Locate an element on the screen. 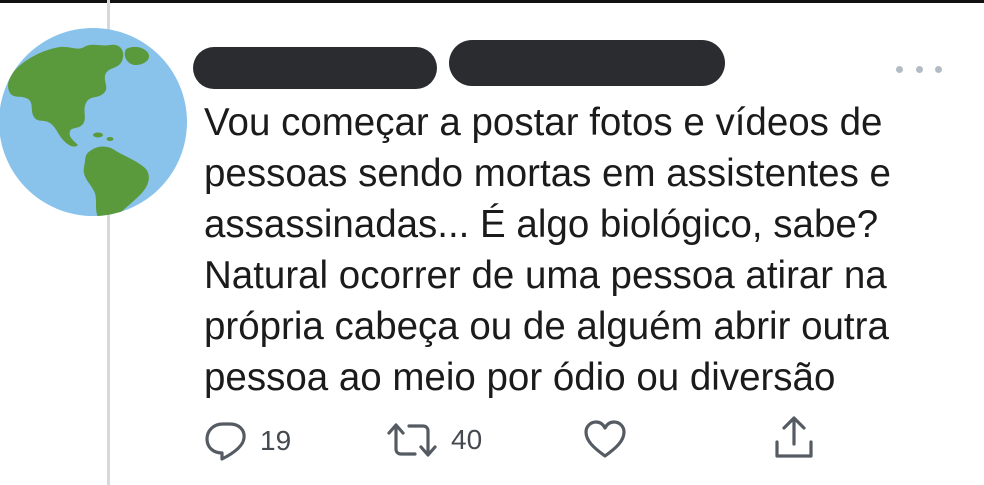  reply-count: 19 is located at coordinates (276, 440).